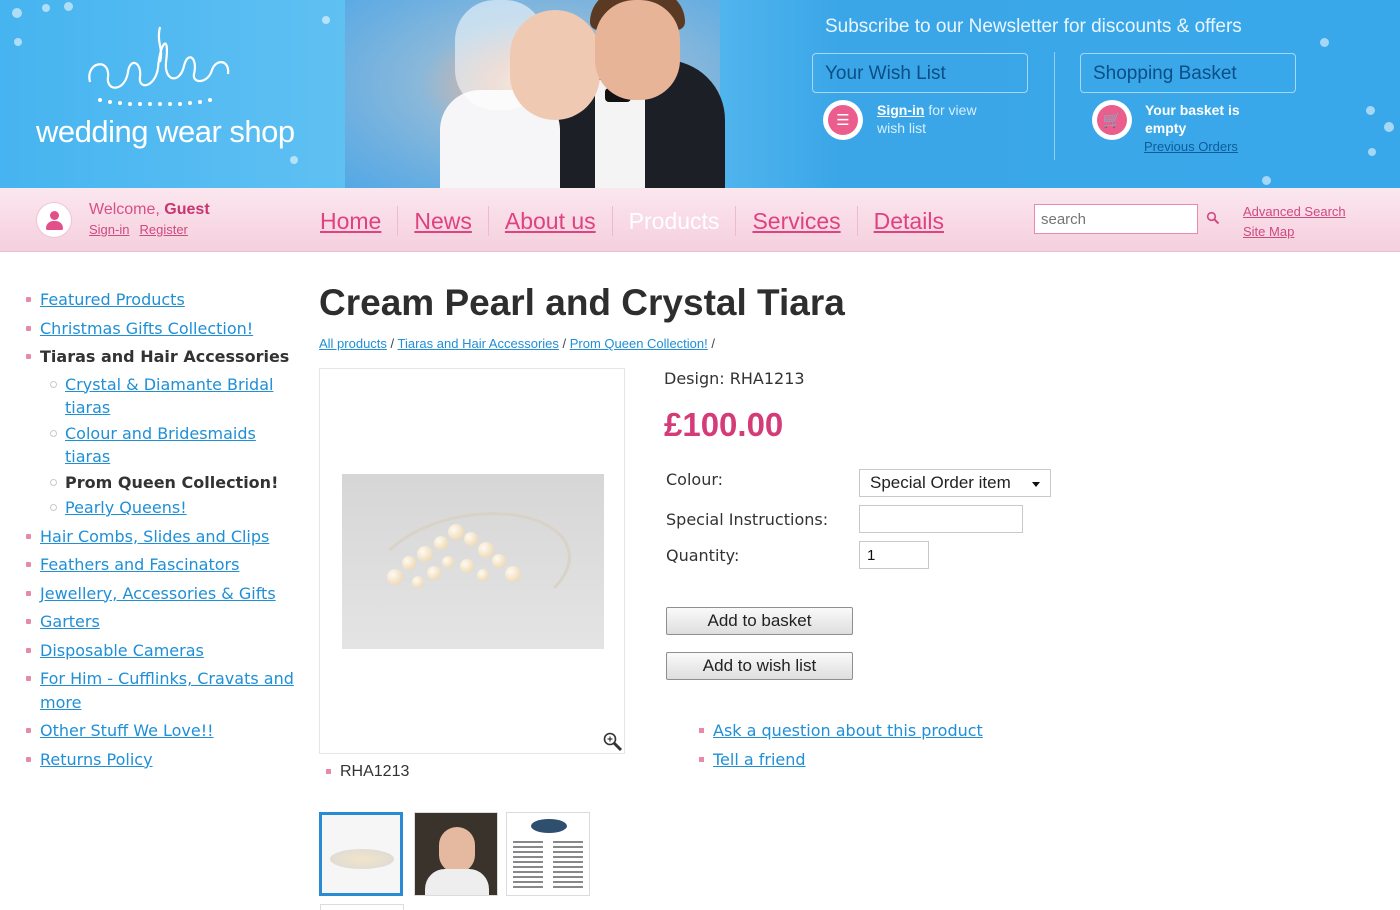 This screenshot has width=1400, height=910. Describe the element at coordinates (149, 209) in the screenshot. I see `welcome-message: Welcome, Guest` at that location.